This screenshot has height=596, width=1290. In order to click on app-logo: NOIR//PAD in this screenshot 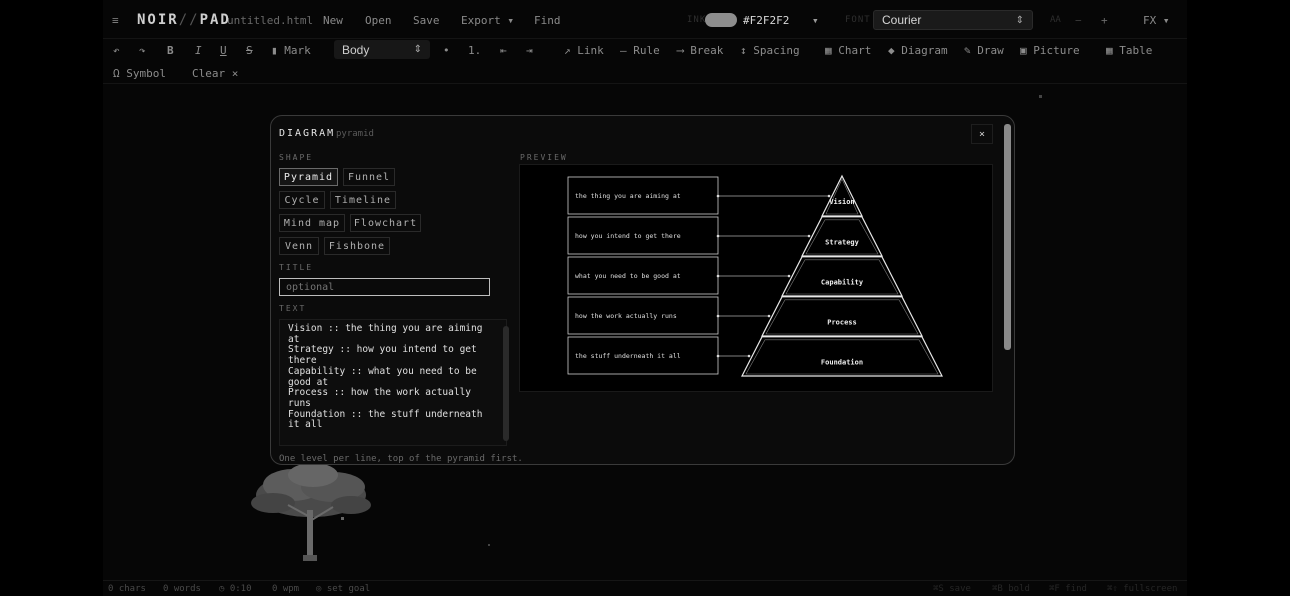, I will do `click(184, 20)`.